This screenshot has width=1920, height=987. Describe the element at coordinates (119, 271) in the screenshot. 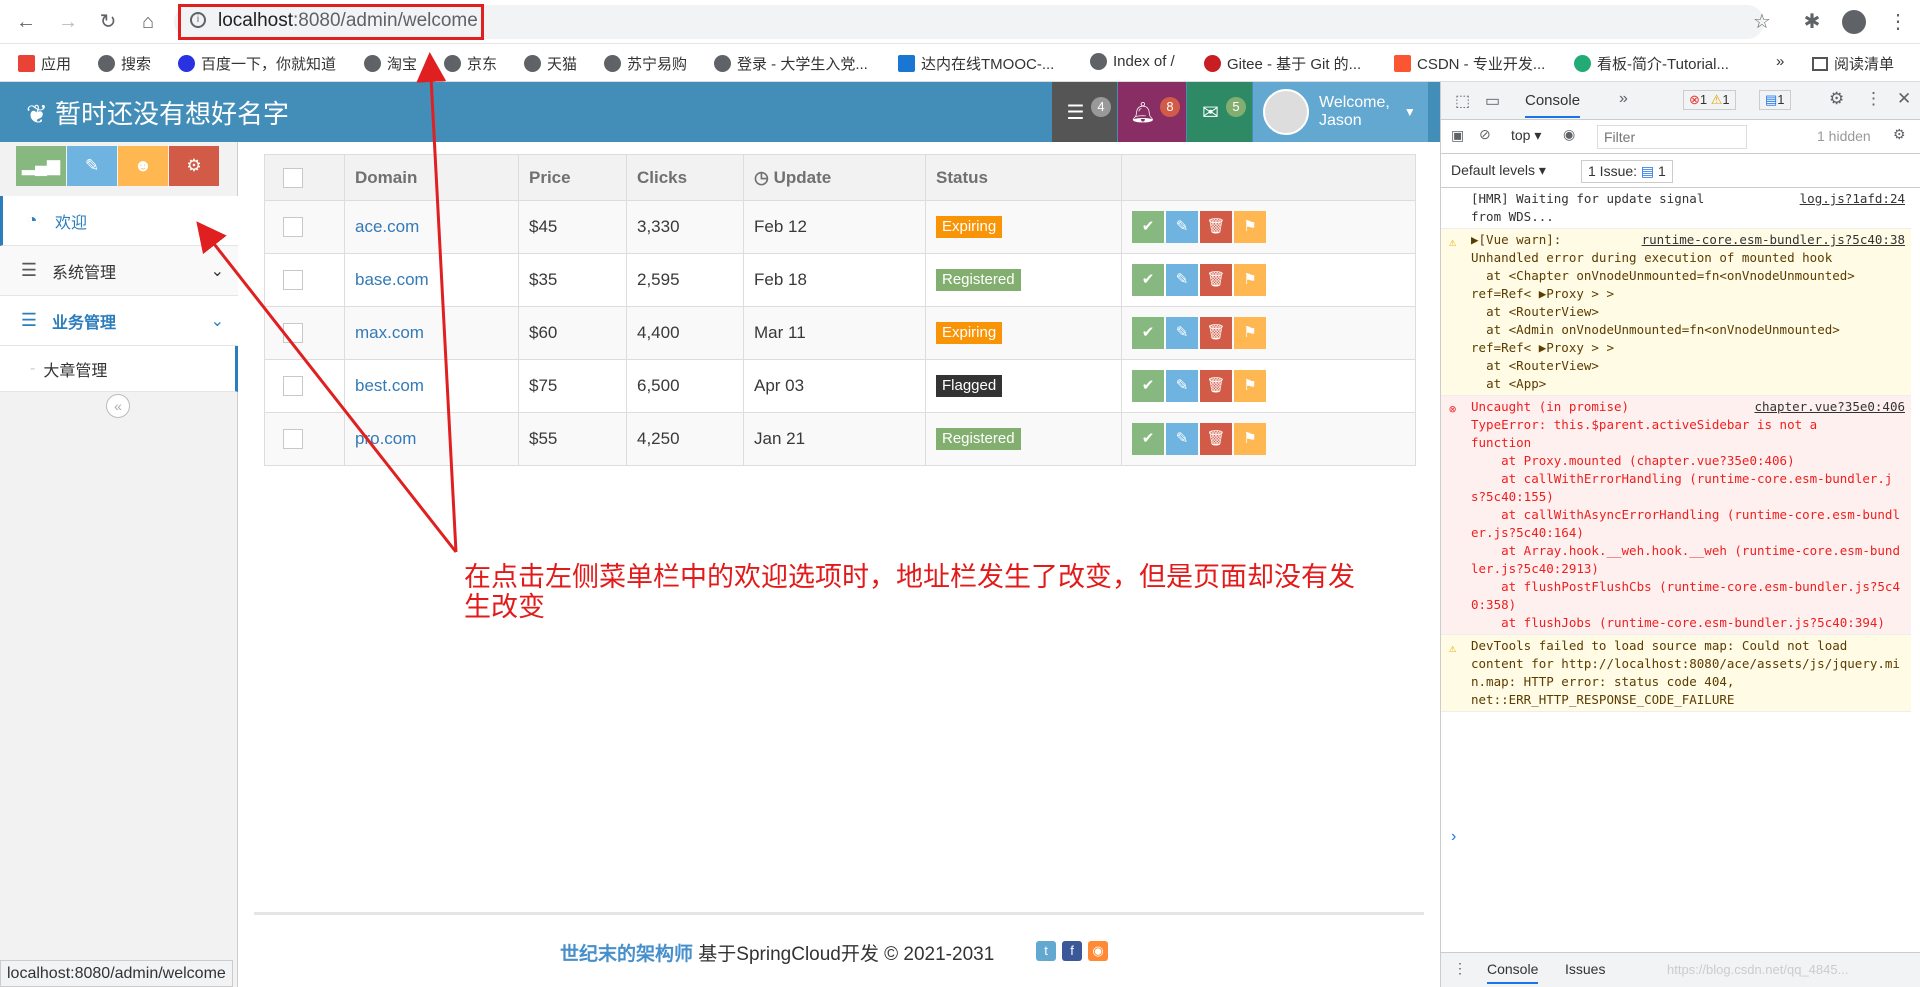

I see `sidebar-item-system: ☰ 系统管理 ⌄` at that location.